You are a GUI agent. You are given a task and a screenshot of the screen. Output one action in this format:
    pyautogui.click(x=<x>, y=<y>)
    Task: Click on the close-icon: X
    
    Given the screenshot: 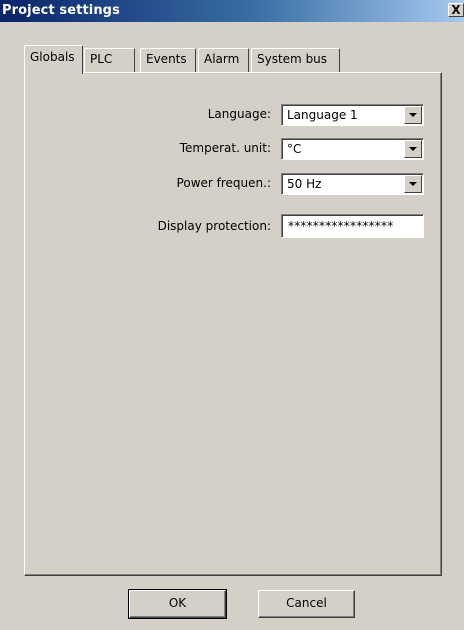 What is the action you would take?
    pyautogui.click(x=456, y=10)
    